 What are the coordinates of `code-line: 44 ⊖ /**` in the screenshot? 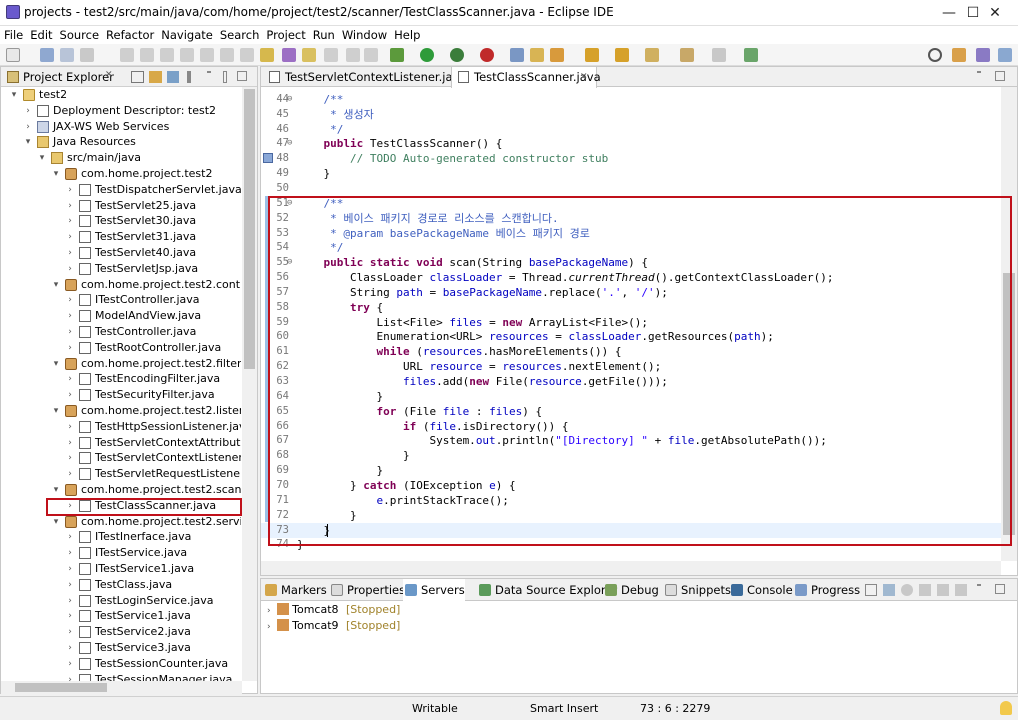 It's located at (631, 99).